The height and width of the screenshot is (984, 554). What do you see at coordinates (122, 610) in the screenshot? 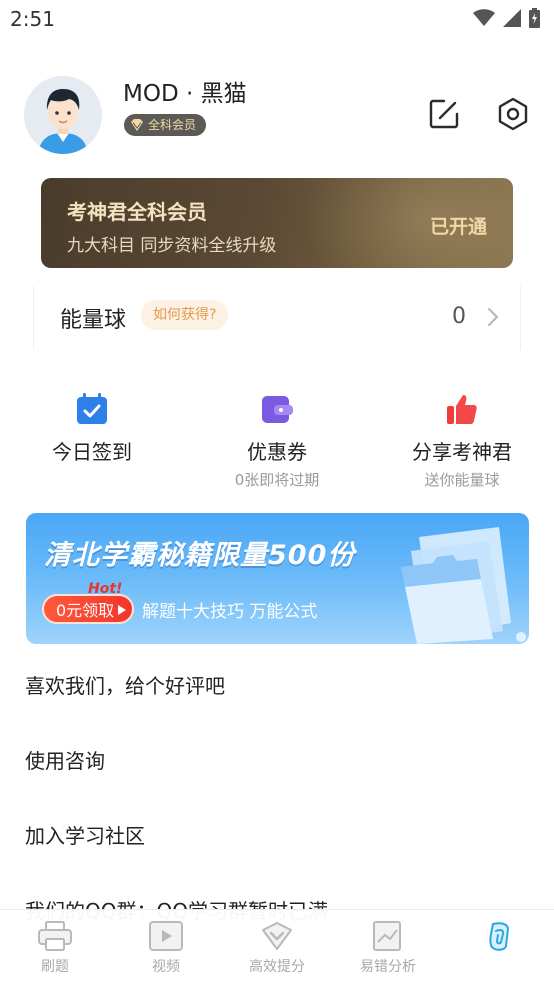
I see `play-arrow-icon` at bounding box center [122, 610].